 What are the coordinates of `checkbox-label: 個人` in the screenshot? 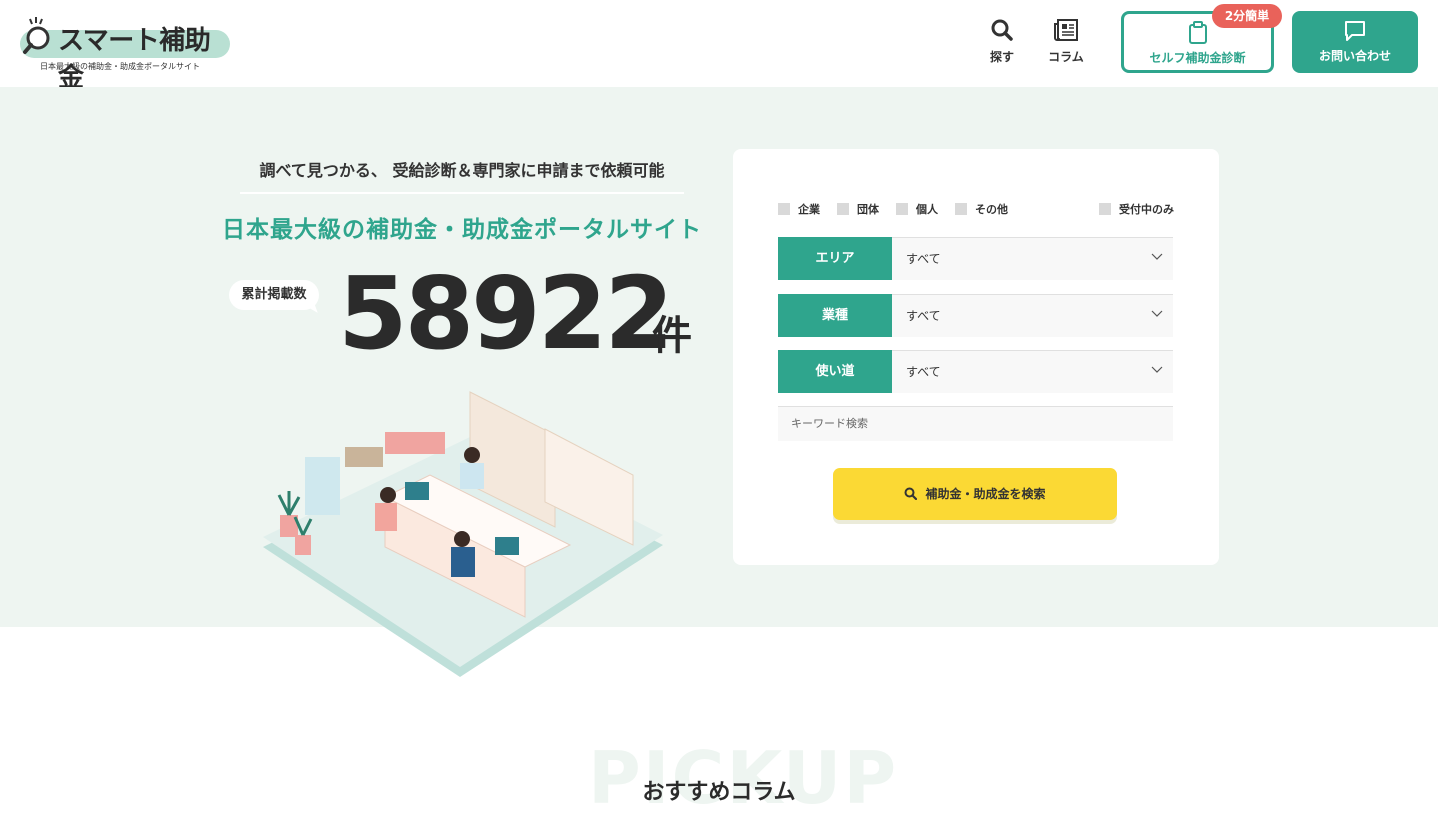 It's located at (927, 209).